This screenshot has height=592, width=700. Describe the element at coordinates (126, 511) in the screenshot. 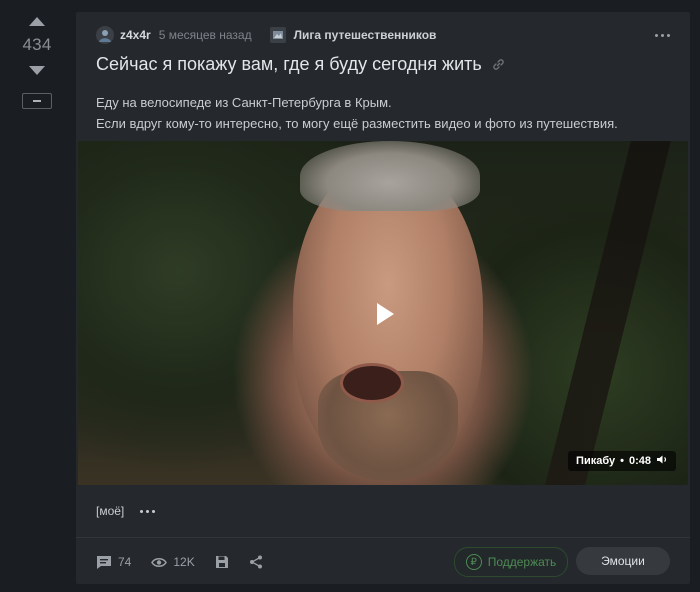

I see `tags-row: [моё]` at that location.